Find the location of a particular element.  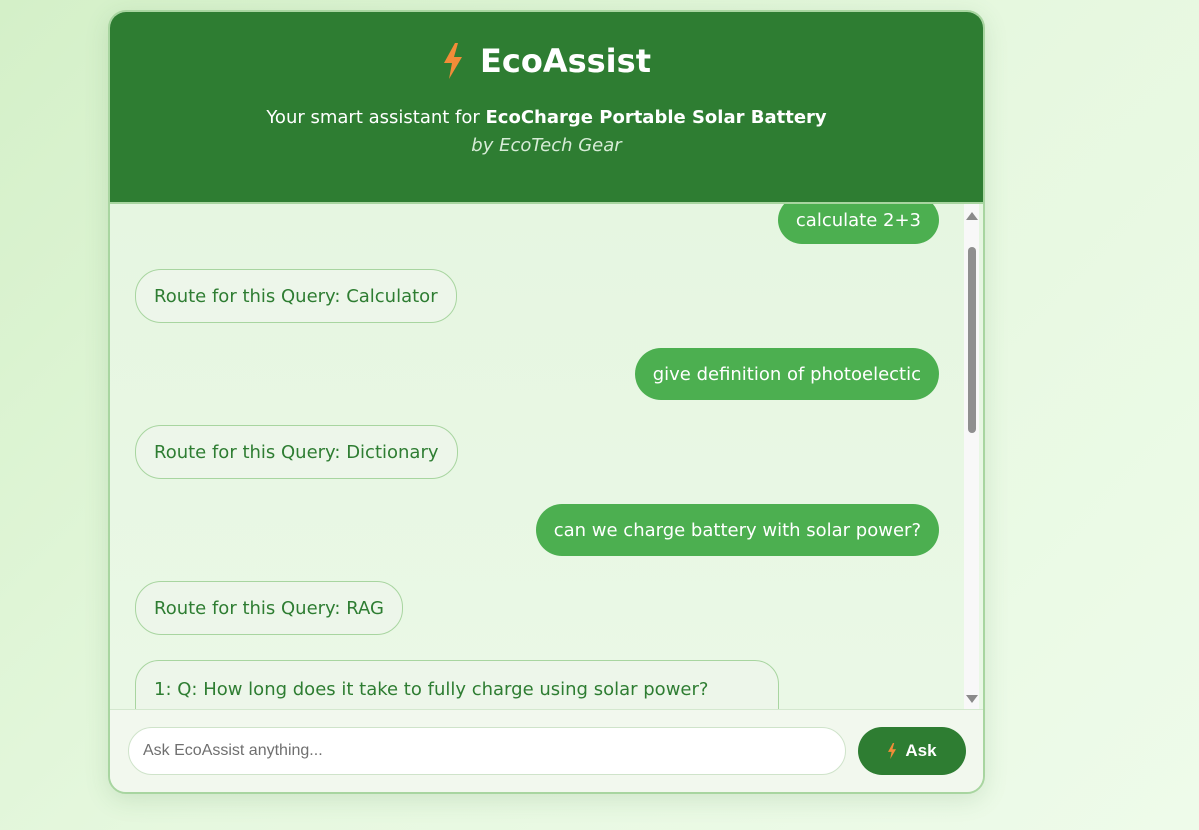

bot-message: Route for this Query: RAG is located at coordinates (269, 608).